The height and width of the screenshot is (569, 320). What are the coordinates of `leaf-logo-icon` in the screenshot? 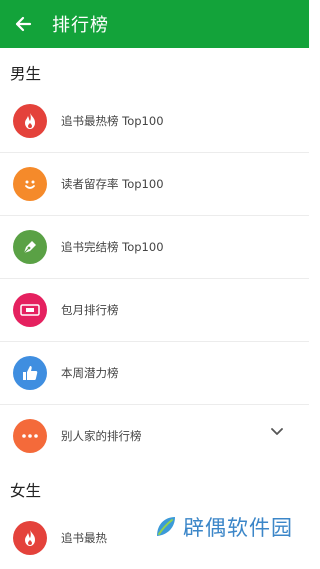 It's located at (166, 526).